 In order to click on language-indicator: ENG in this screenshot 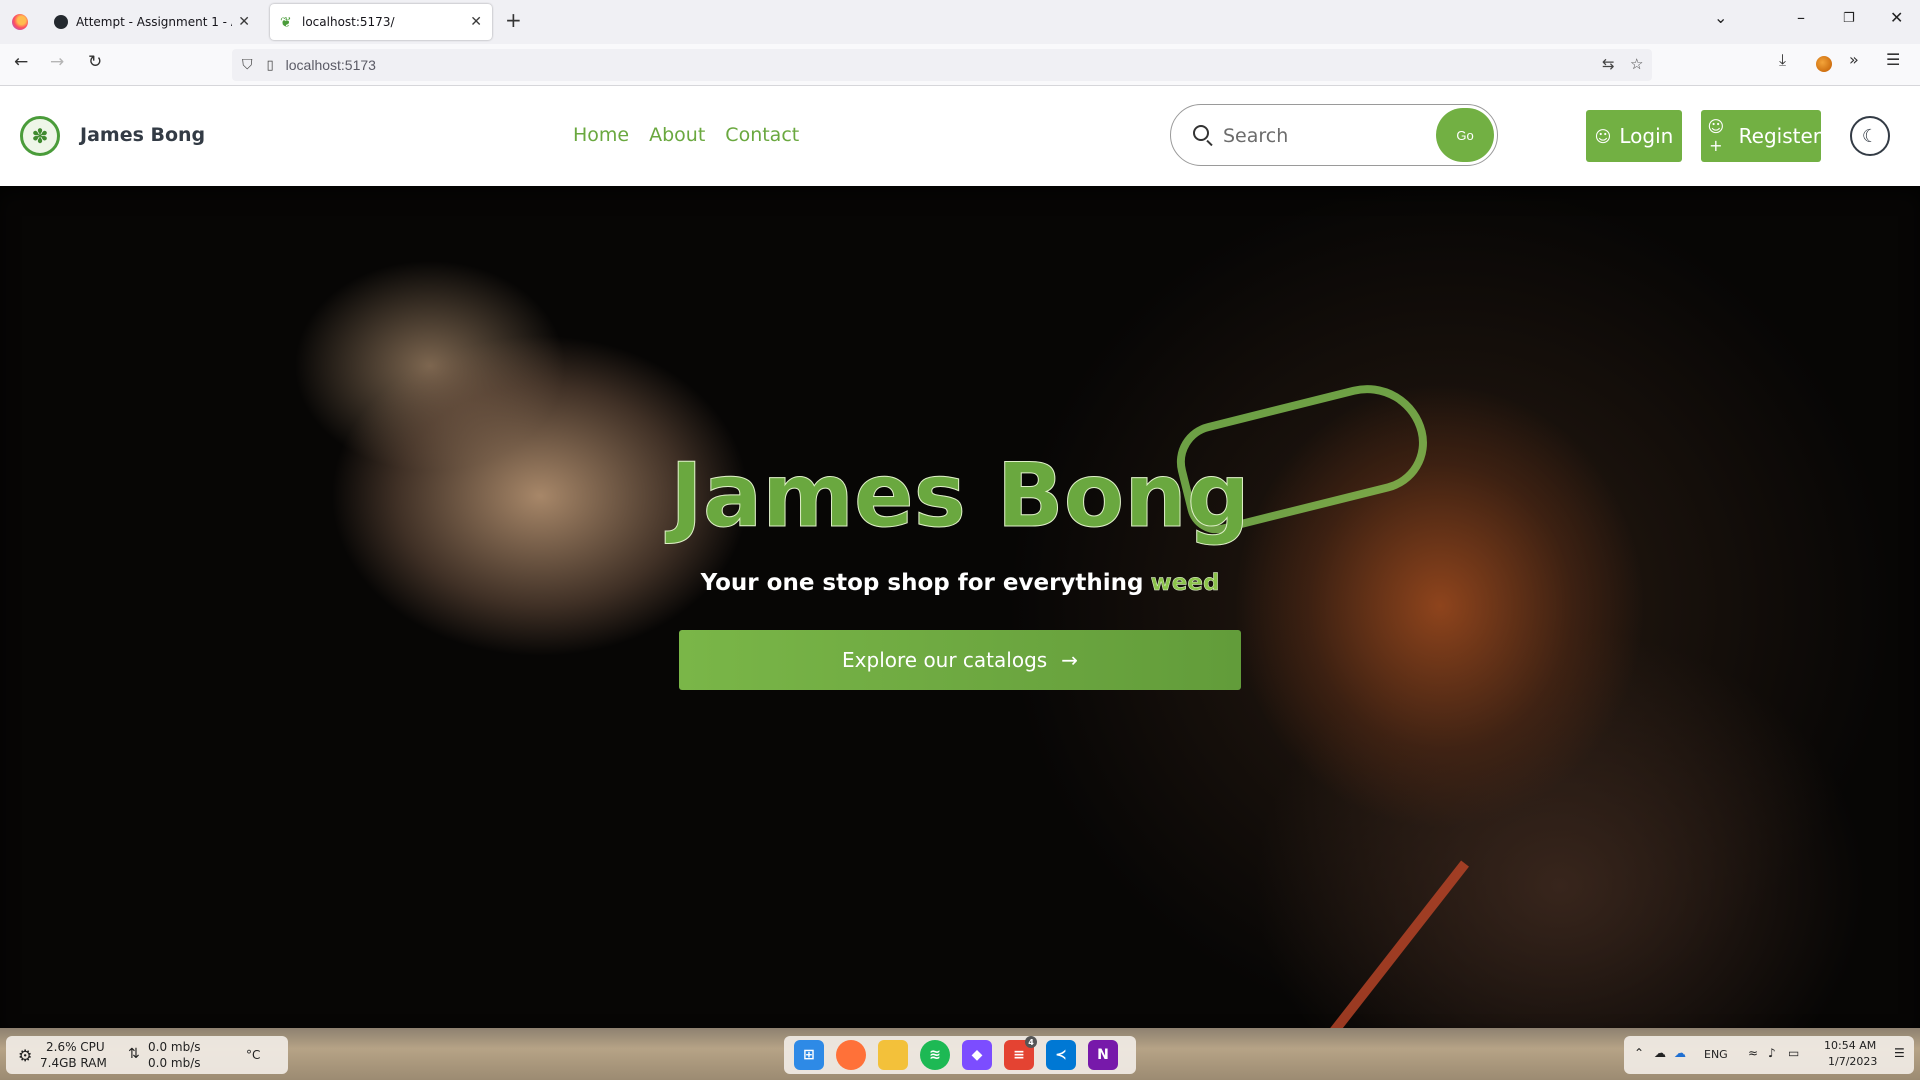, I will do `click(1716, 1054)`.